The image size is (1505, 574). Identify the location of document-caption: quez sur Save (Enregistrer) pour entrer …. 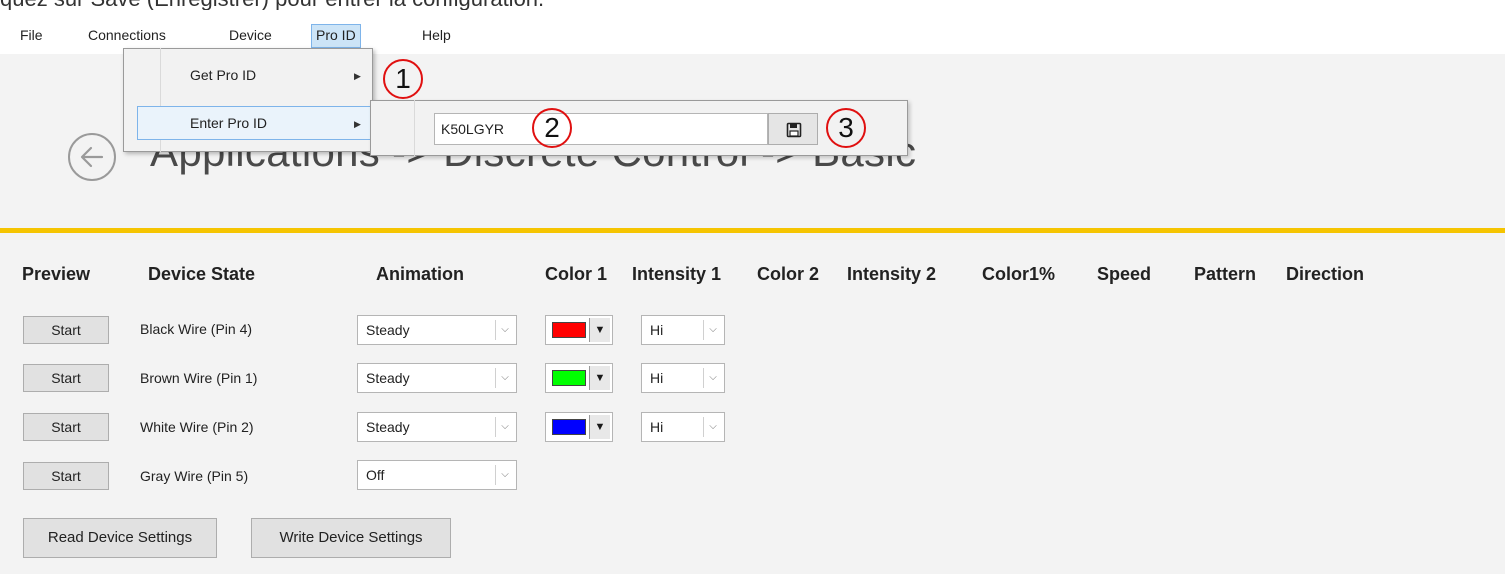
(752, 5).